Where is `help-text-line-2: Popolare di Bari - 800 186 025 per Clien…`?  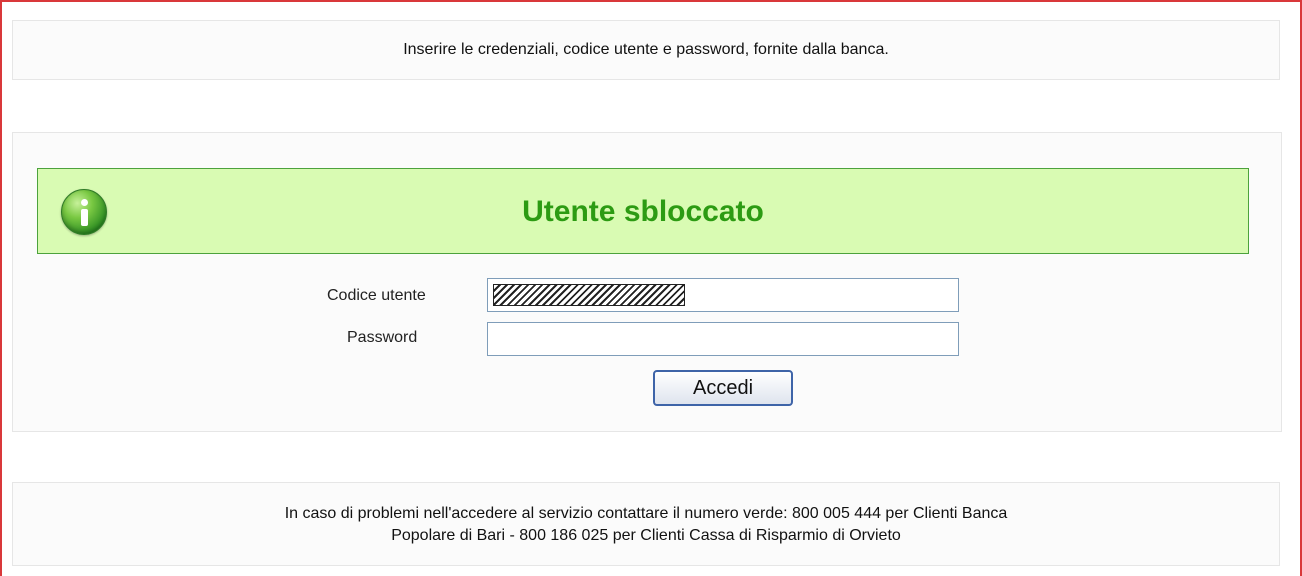 help-text-line-2: Popolare di Bari - 800 186 025 per Clien… is located at coordinates (646, 535).